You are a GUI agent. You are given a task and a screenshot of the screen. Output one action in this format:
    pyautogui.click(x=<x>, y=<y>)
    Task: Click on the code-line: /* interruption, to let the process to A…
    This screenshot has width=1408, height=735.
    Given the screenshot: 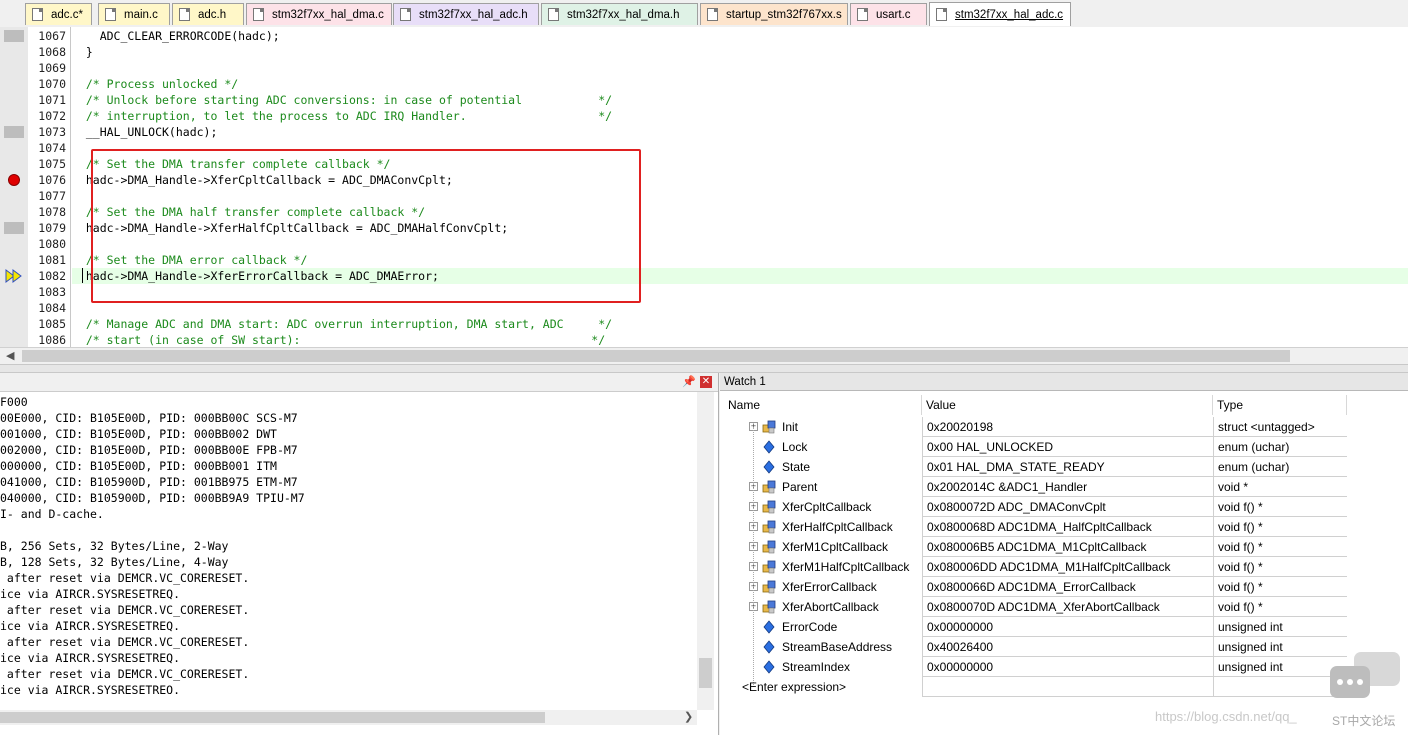 What is the action you would take?
    pyautogui.click(x=740, y=116)
    